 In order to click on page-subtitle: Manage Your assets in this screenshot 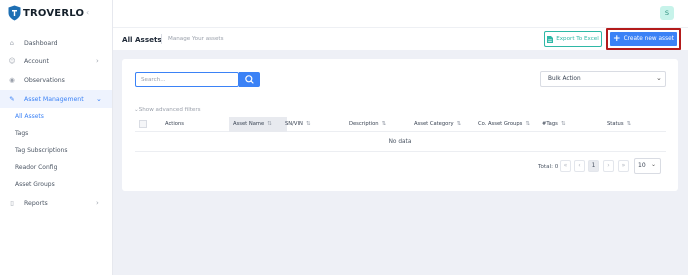, I will do `click(196, 39)`.